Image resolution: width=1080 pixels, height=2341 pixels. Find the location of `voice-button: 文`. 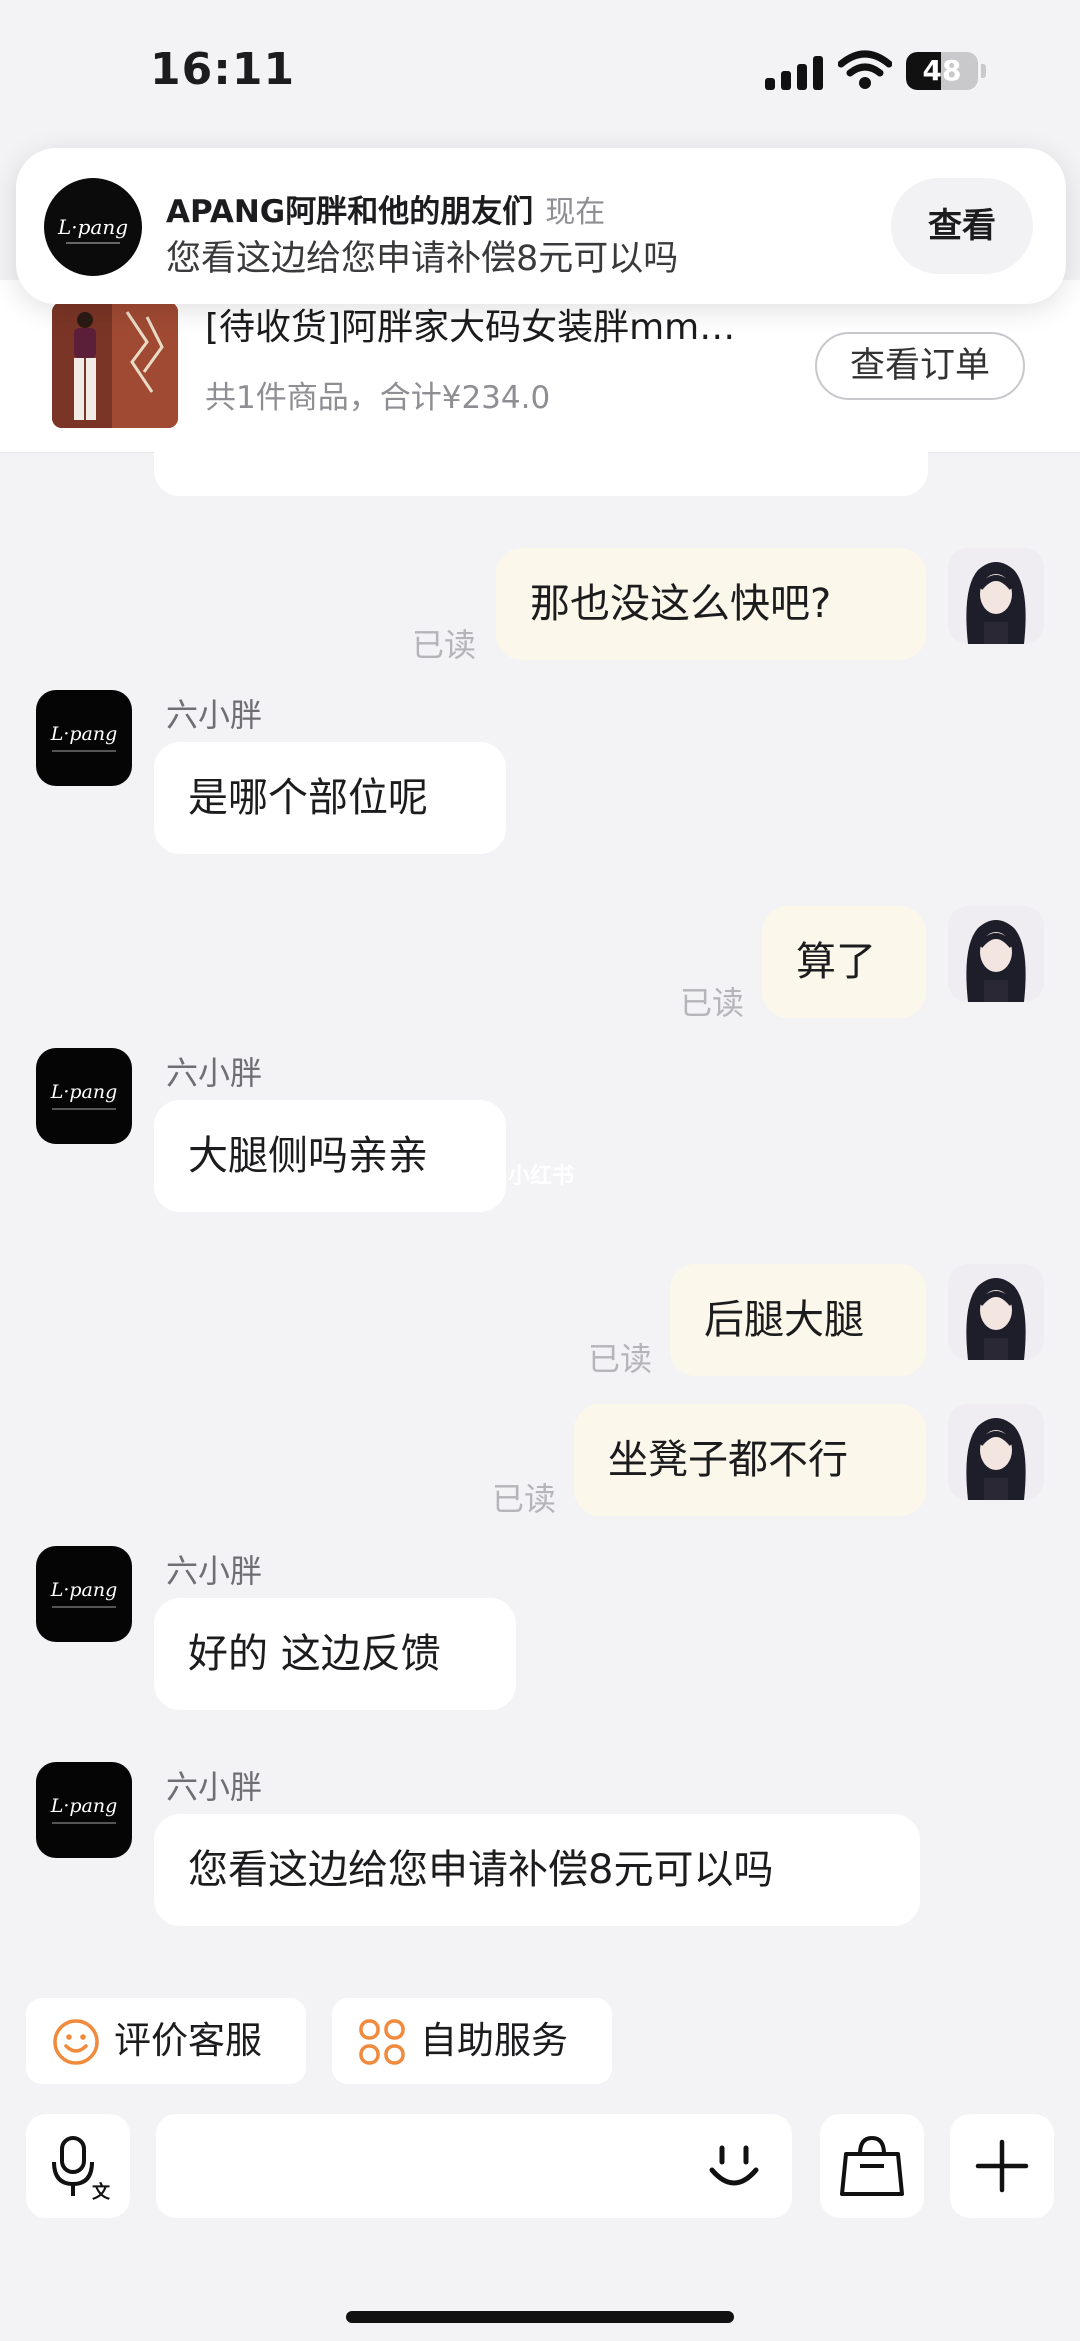

voice-button: 文 is located at coordinates (78, 2166).